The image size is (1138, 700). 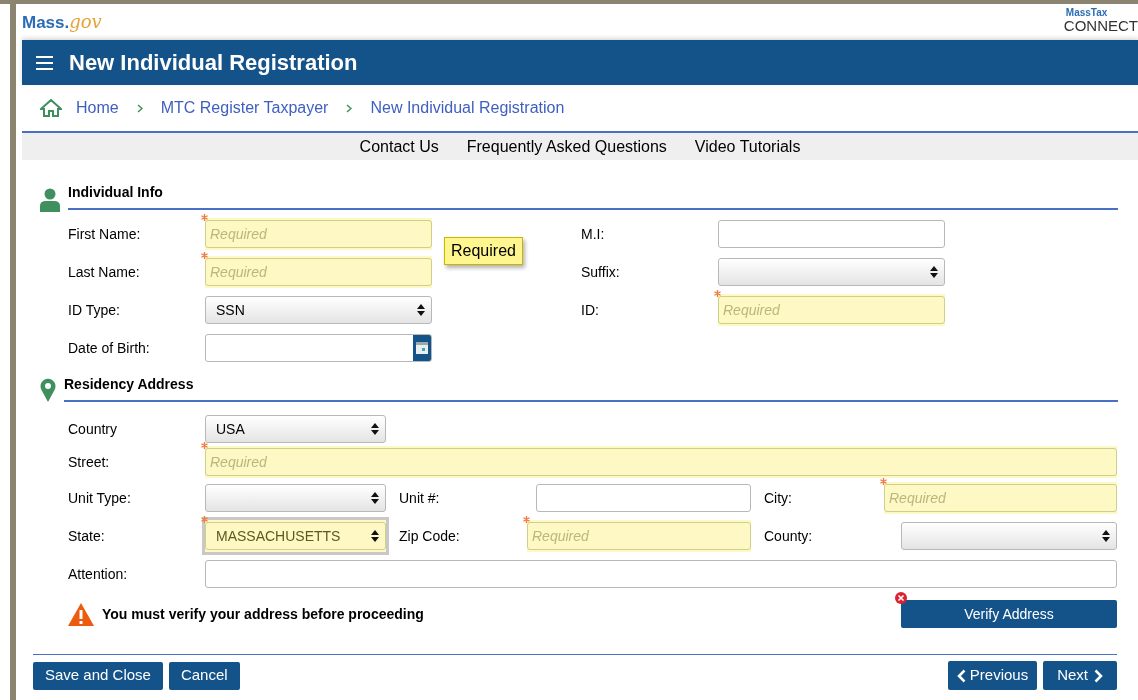 What do you see at coordinates (81, 614) in the screenshot?
I see `warning-icon` at bounding box center [81, 614].